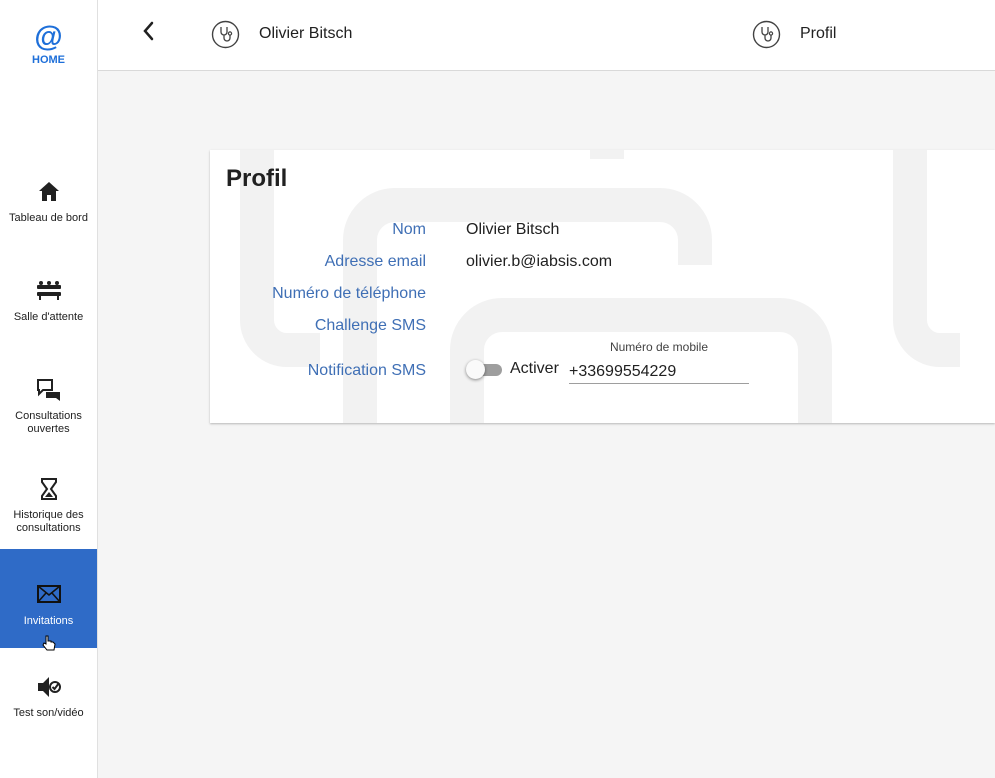 This screenshot has height=778, width=995. Describe the element at coordinates (513, 229) in the screenshot. I see `name-value: Olivier Bitsch` at that location.